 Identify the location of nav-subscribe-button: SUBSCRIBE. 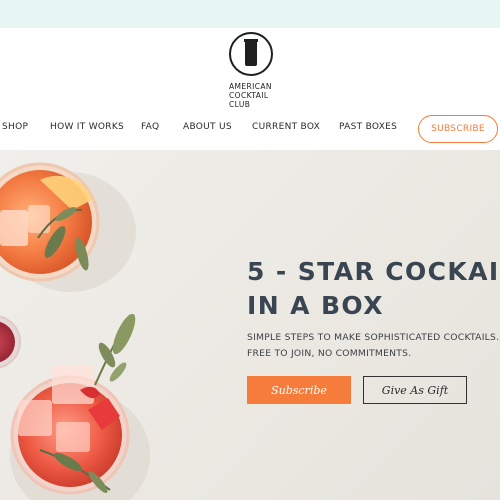
(458, 129).